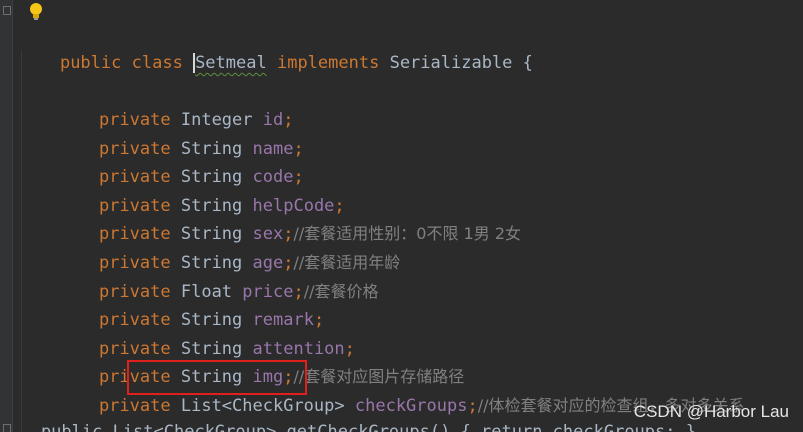 This screenshot has width=803, height=432. I want to click on keyword: private, so click(134, 406).